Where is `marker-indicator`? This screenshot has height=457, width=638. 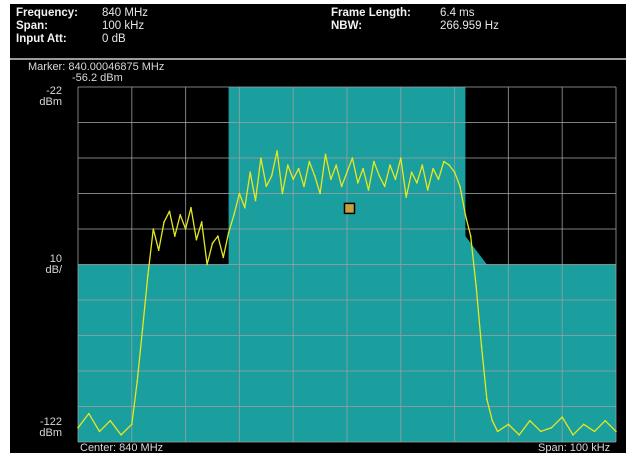
marker-indicator is located at coordinates (349, 208).